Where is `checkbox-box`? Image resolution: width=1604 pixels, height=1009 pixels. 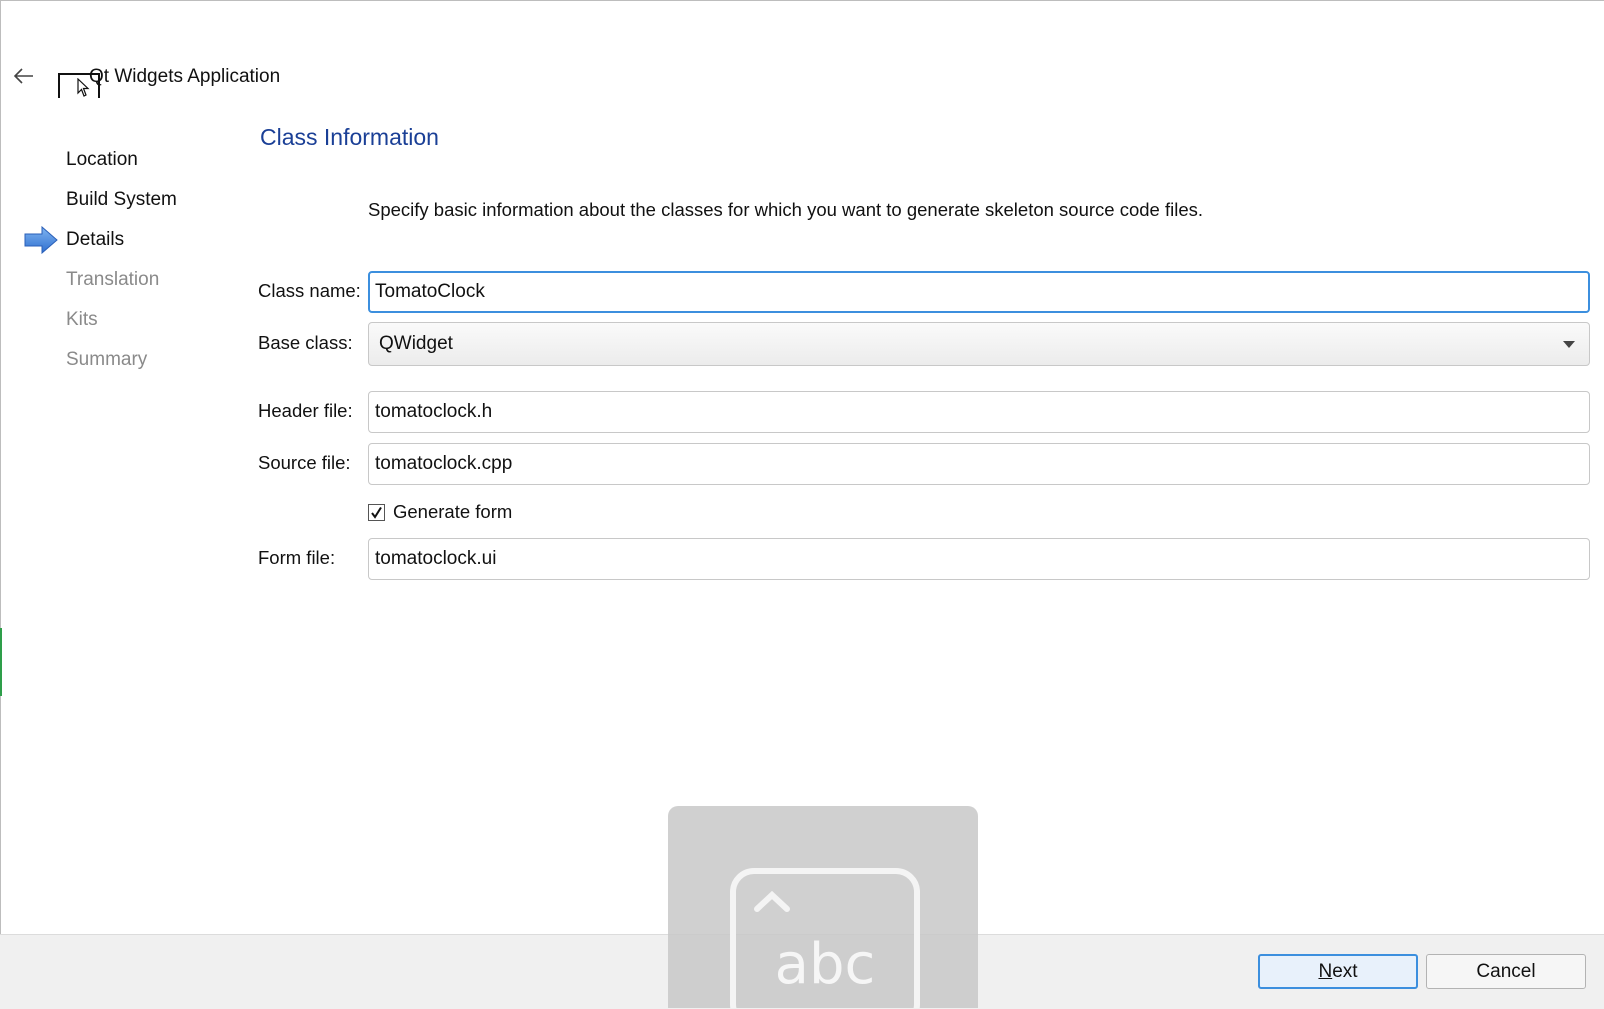
checkbox-box is located at coordinates (376, 512).